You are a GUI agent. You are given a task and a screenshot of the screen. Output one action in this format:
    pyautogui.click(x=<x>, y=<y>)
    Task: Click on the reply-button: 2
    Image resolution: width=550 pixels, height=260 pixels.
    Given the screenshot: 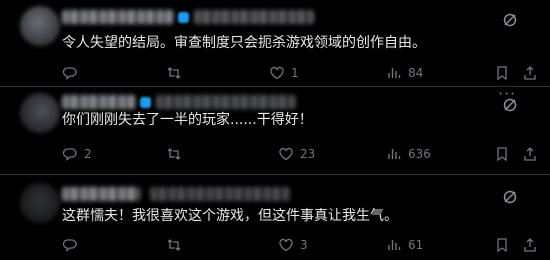 What is the action you would take?
    pyautogui.click(x=77, y=154)
    